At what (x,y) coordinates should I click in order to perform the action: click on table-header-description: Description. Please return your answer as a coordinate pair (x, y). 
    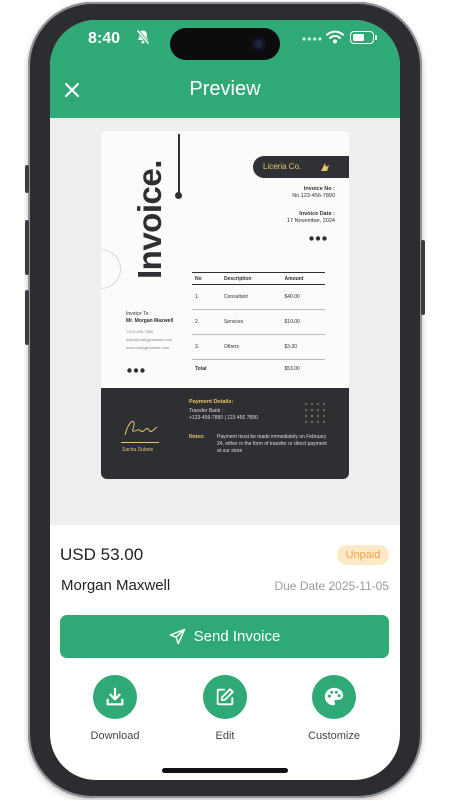
    Looking at the image, I should click on (251, 278).